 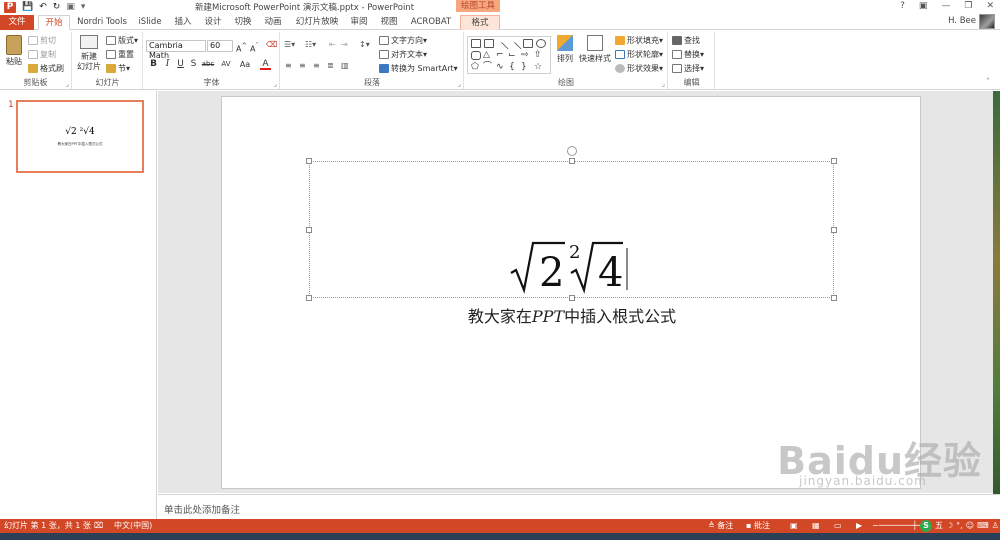 I want to click on tab-transitions: 切换, so click(x=243, y=22).